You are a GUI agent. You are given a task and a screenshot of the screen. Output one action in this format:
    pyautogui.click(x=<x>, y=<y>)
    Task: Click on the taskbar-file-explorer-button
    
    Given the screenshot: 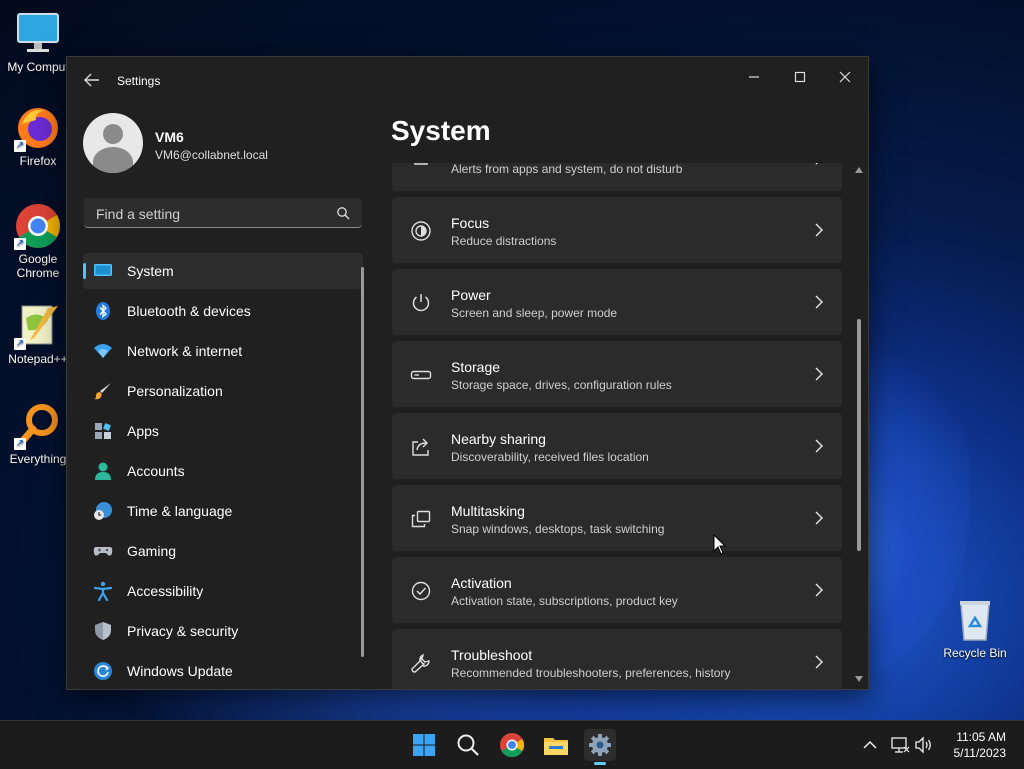 What is the action you would take?
    pyautogui.click(x=556, y=745)
    